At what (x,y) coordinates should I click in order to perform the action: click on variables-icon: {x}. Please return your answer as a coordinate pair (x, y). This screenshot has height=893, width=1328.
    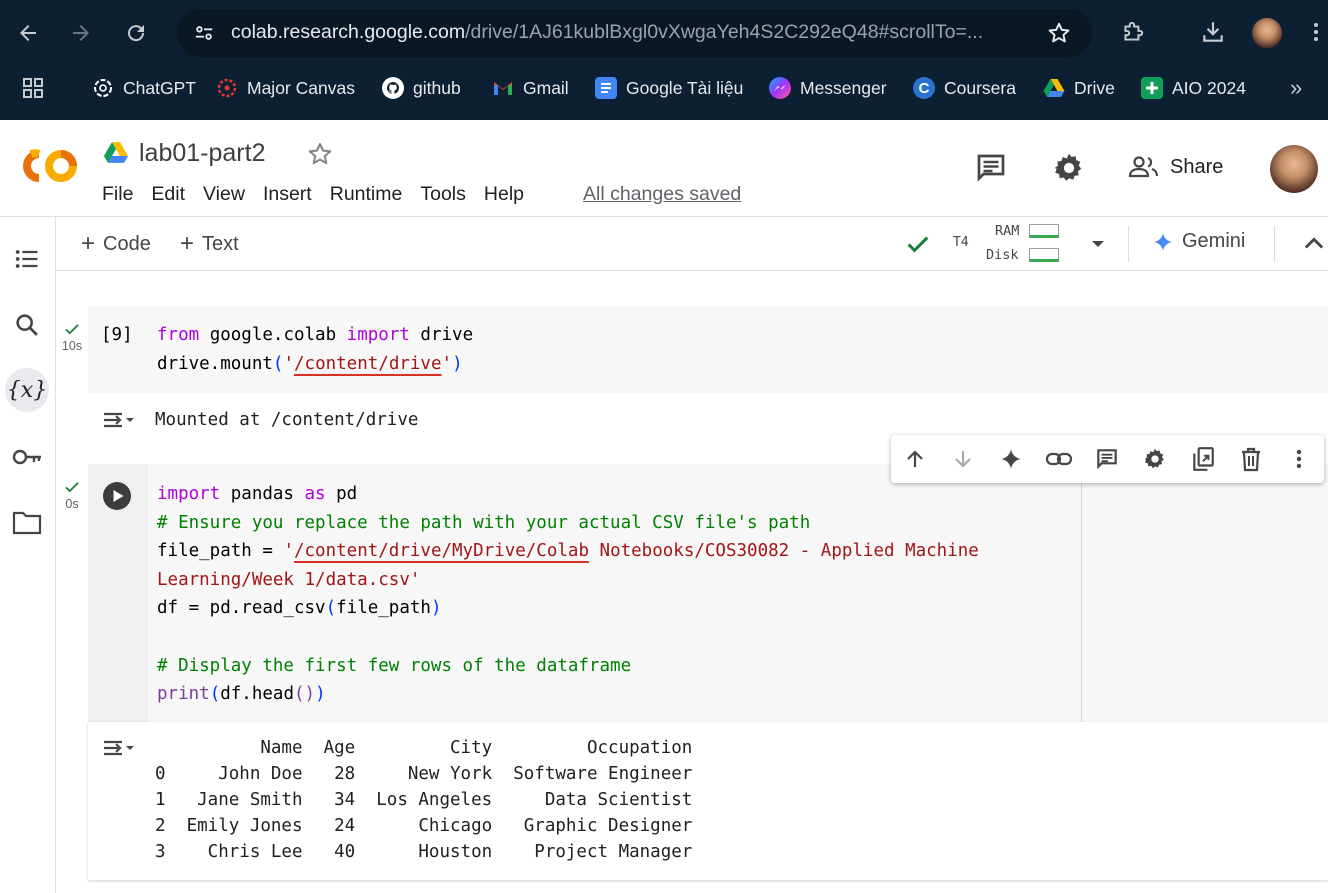
    Looking at the image, I should click on (27, 390).